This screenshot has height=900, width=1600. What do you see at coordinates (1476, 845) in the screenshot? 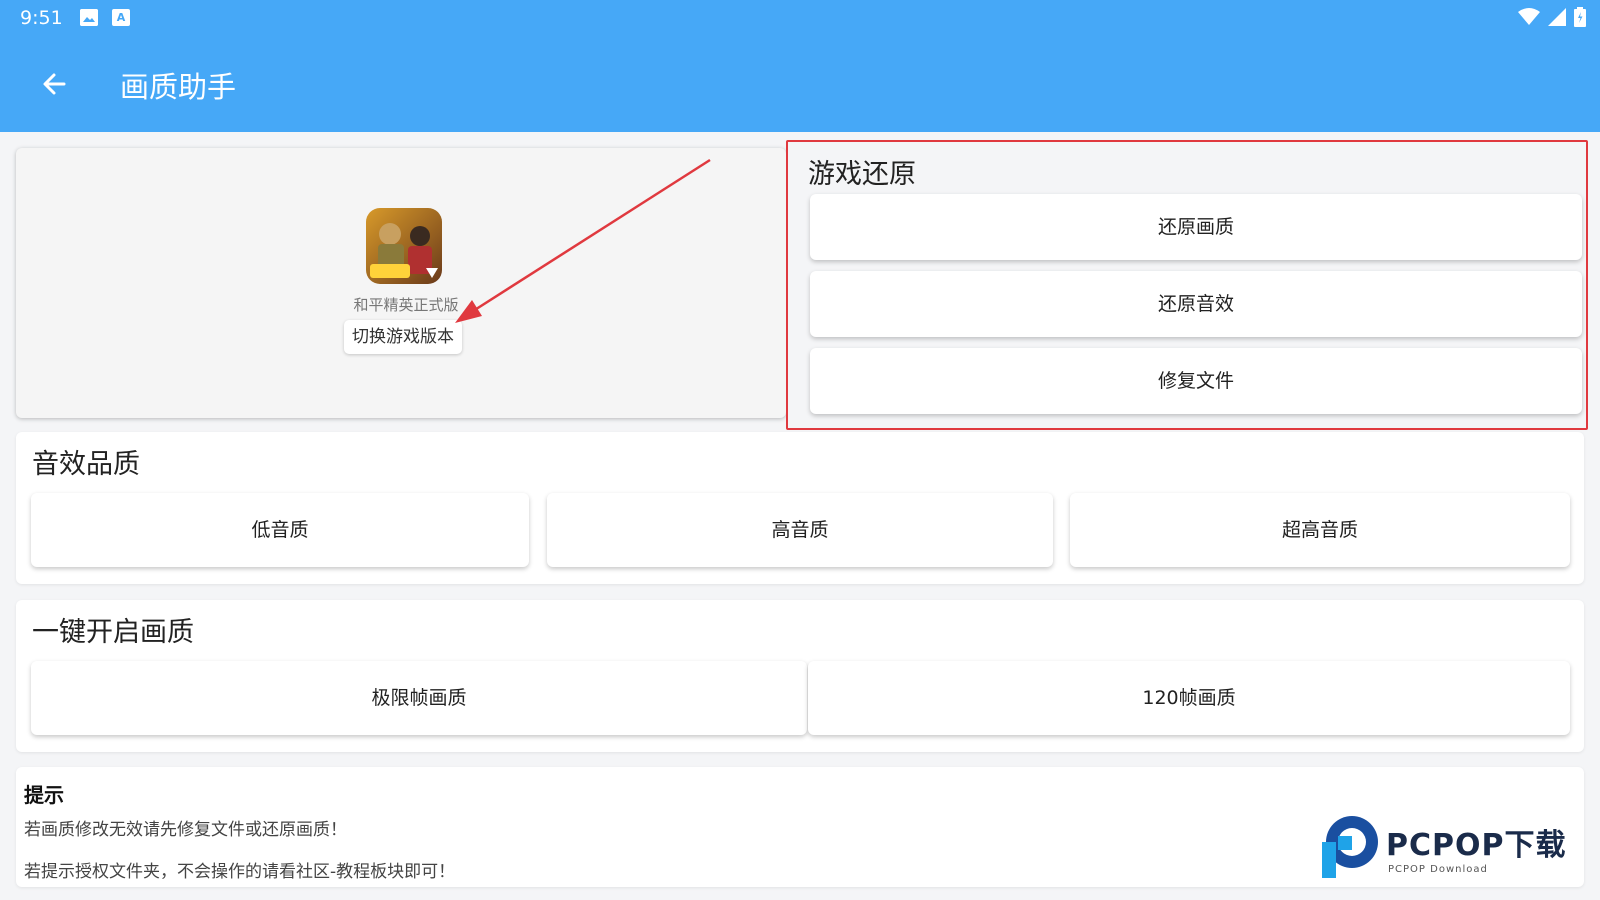
I see `watermark-brand: PCPOP下载` at bounding box center [1476, 845].